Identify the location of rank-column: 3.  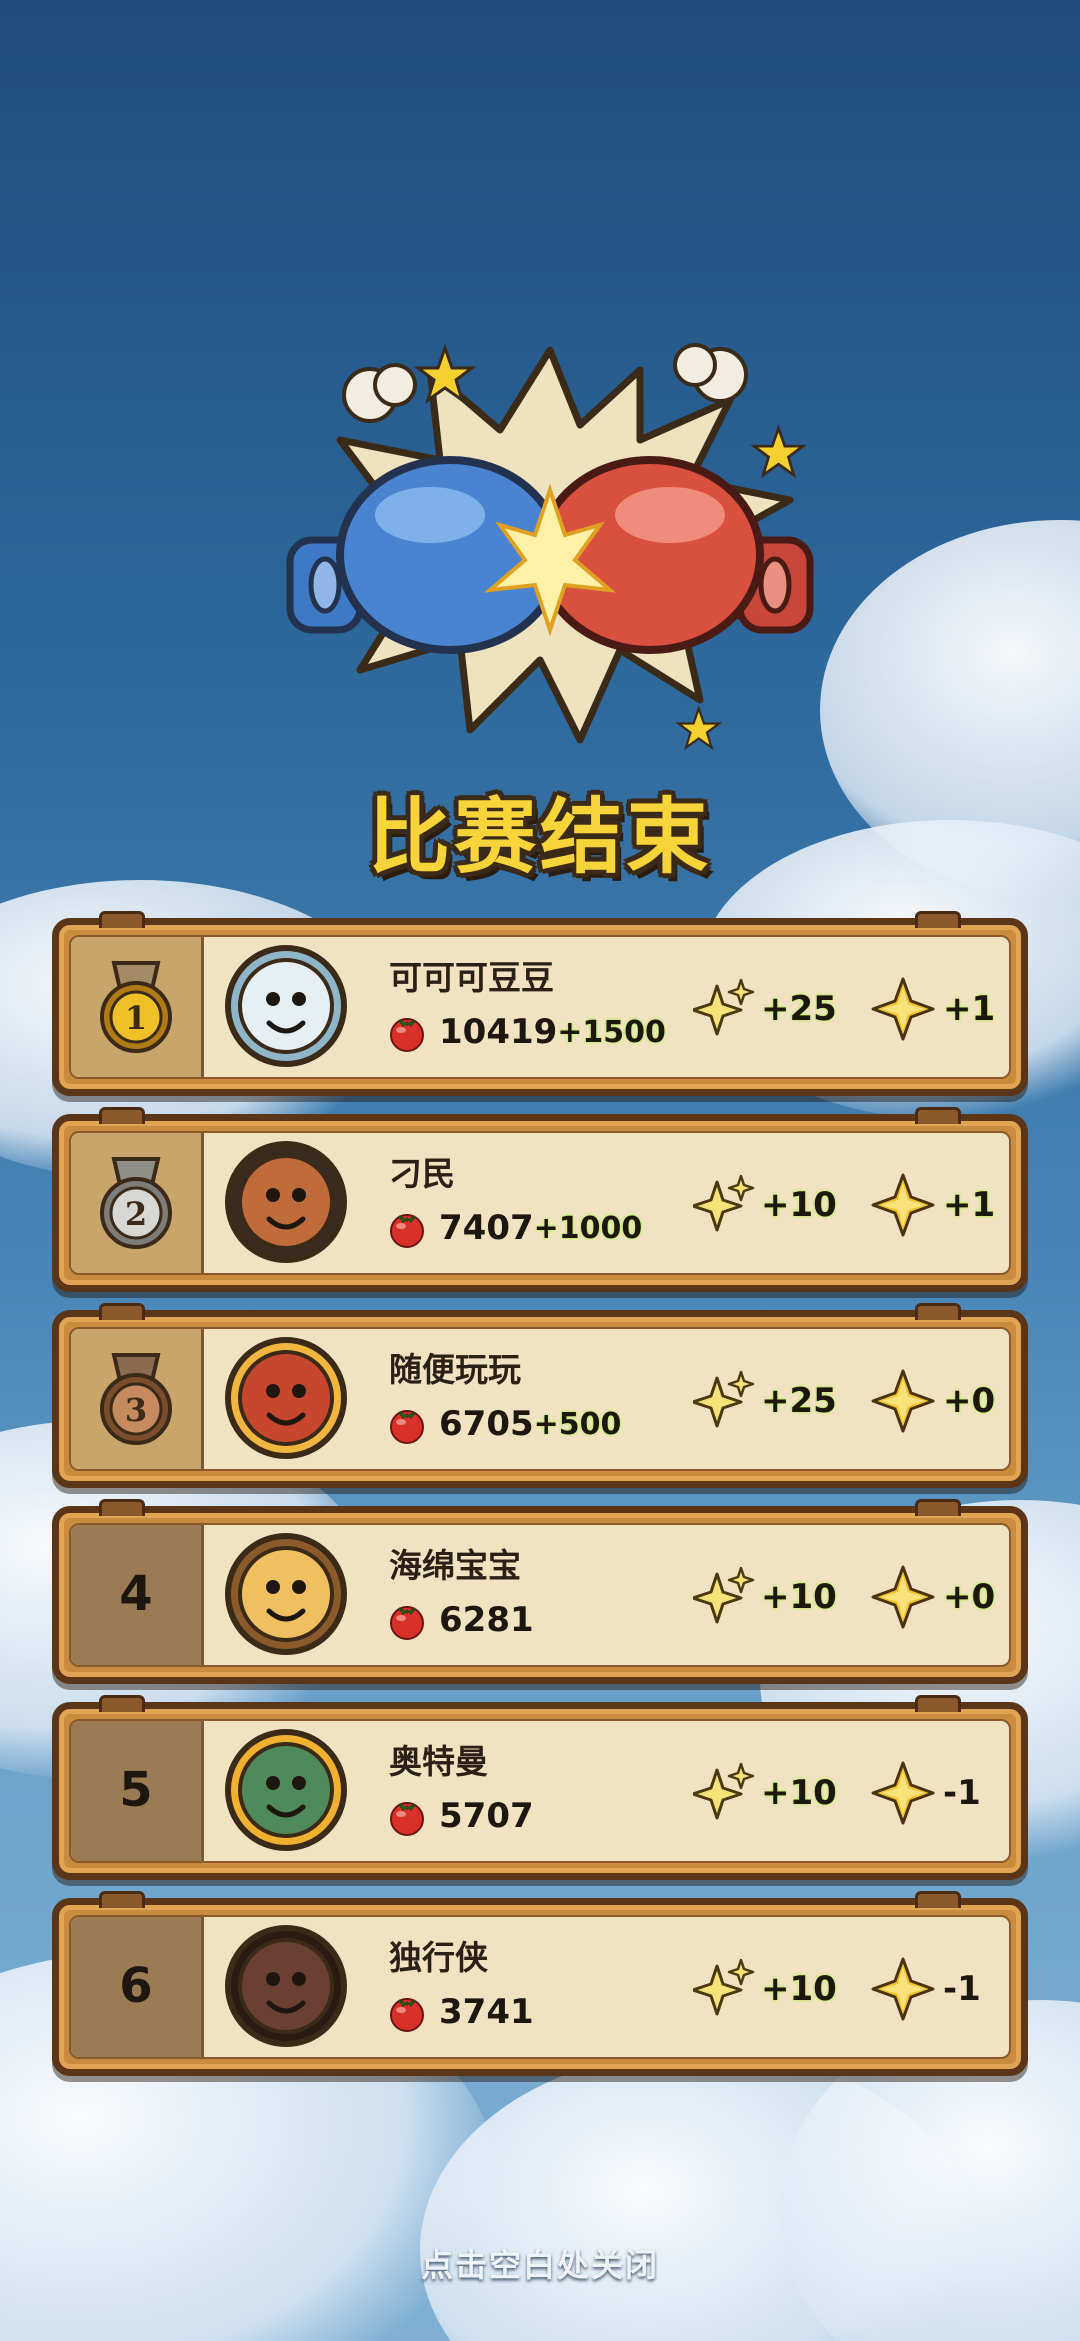
(137, 1399).